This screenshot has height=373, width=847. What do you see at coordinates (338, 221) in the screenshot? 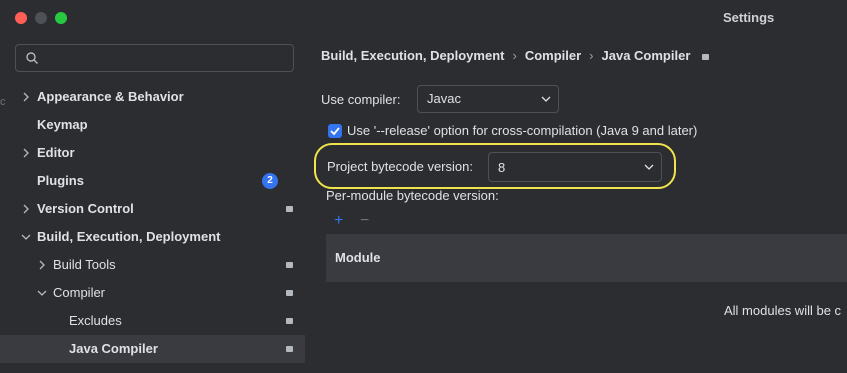
I see `add-module-button: +` at bounding box center [338, 221].